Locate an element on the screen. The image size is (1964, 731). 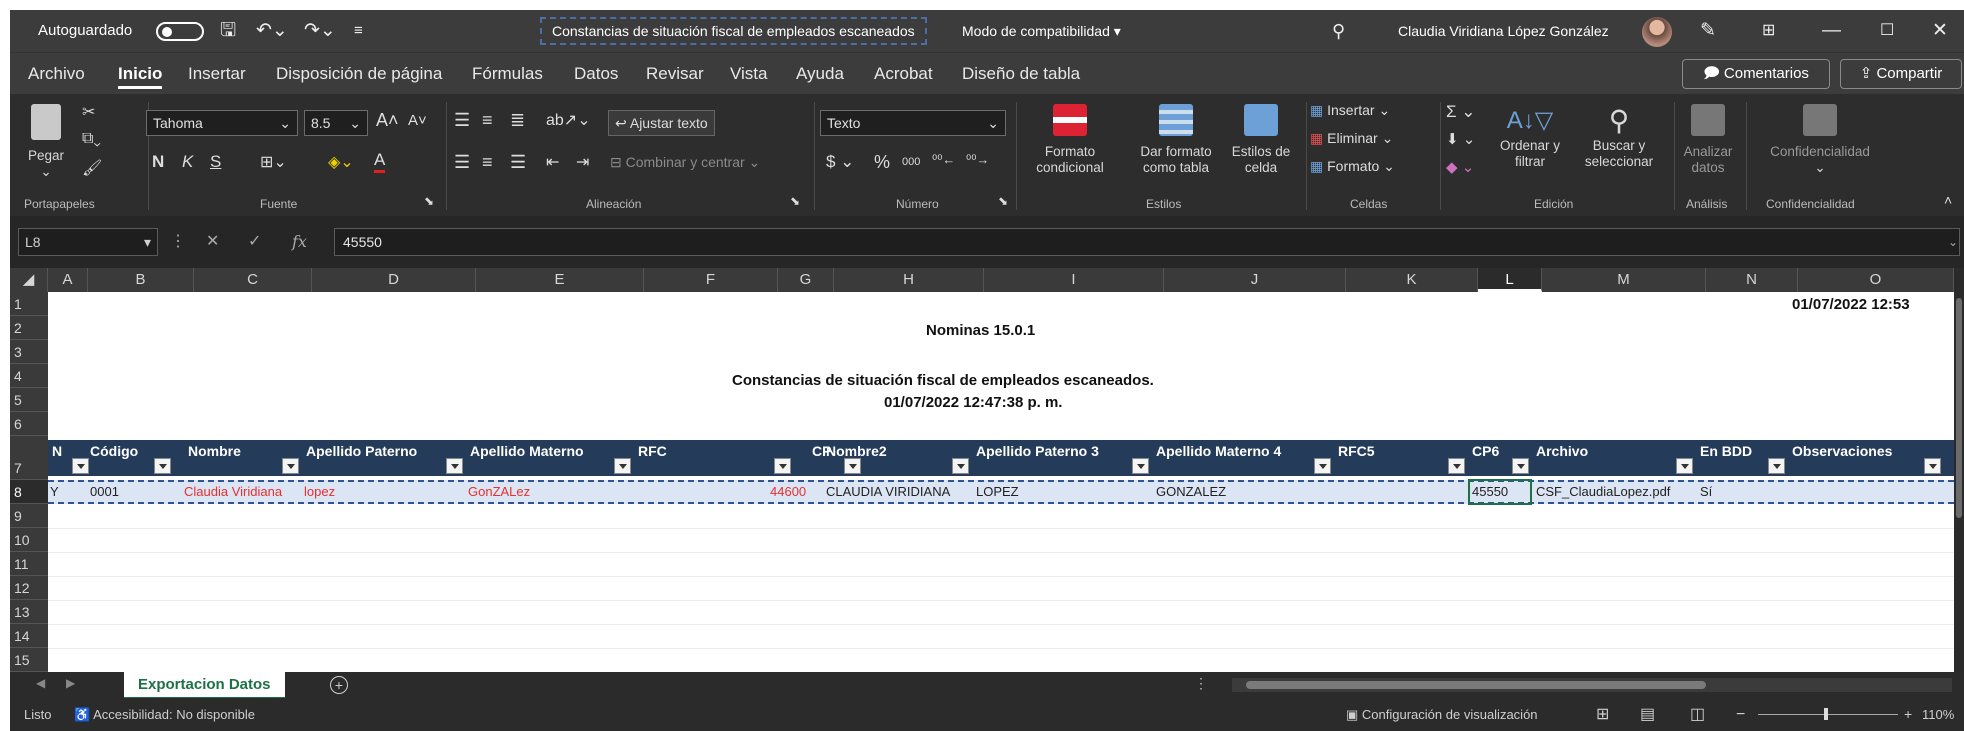
filter-nombre2-button is located at coordinates (960, 466).